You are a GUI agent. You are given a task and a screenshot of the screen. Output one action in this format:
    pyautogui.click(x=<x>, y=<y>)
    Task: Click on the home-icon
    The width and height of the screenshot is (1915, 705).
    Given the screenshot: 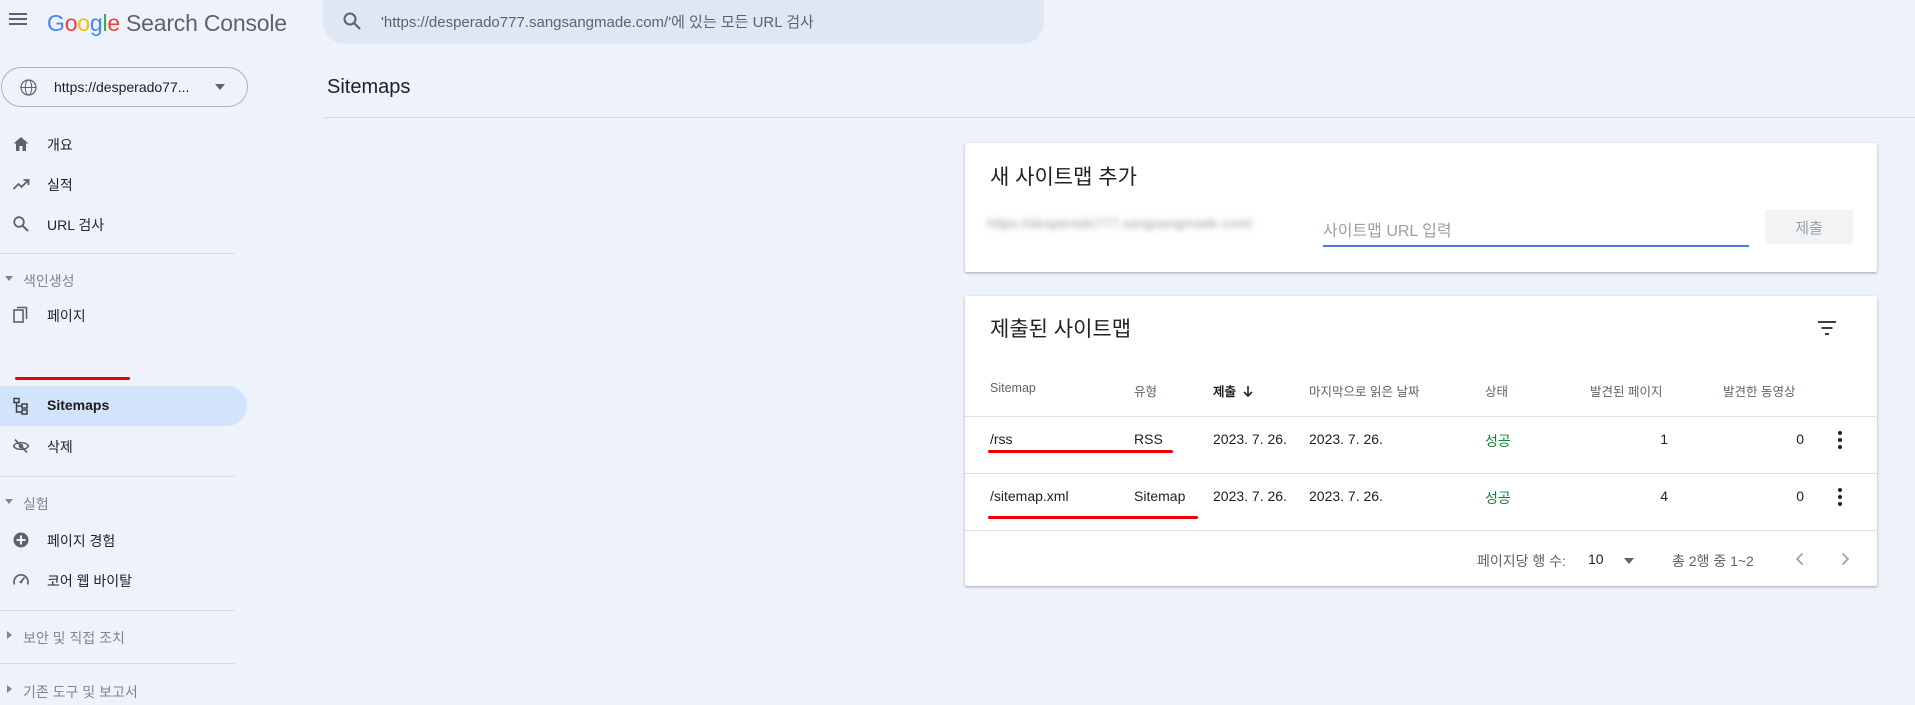 What is the action you would take?
    pyautogui.click(x=21, y=144)
    